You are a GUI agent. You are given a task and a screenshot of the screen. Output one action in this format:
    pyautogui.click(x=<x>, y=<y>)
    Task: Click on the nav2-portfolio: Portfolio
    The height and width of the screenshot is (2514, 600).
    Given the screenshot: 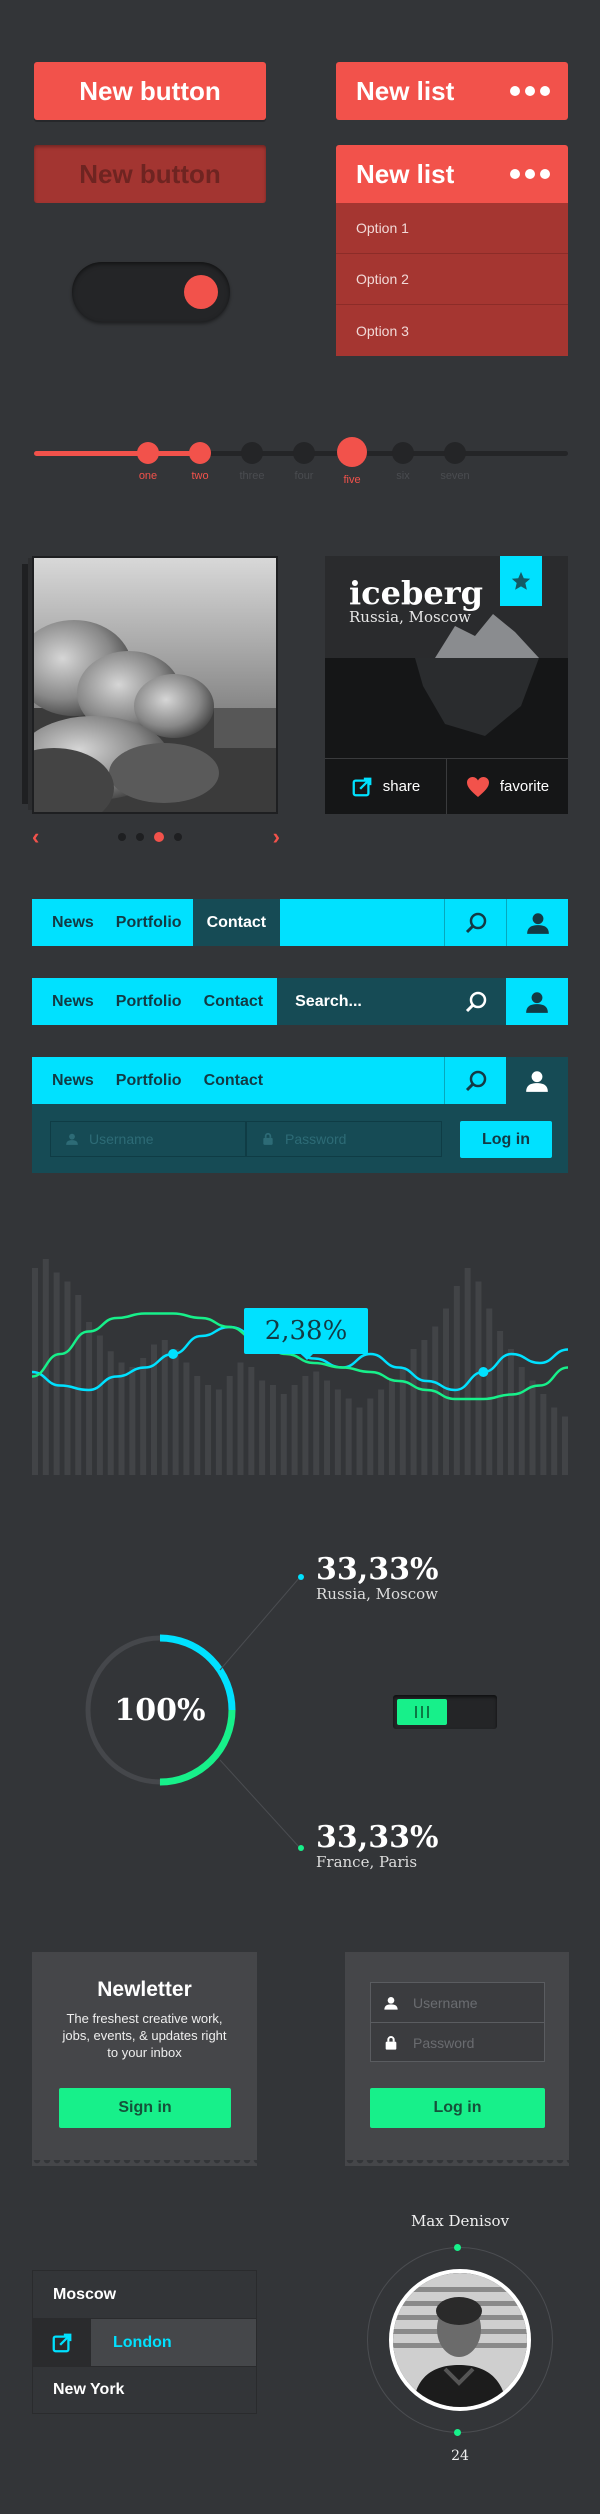 What is the action you would take?
    pyautogui.click(x=149, y=1001)
    